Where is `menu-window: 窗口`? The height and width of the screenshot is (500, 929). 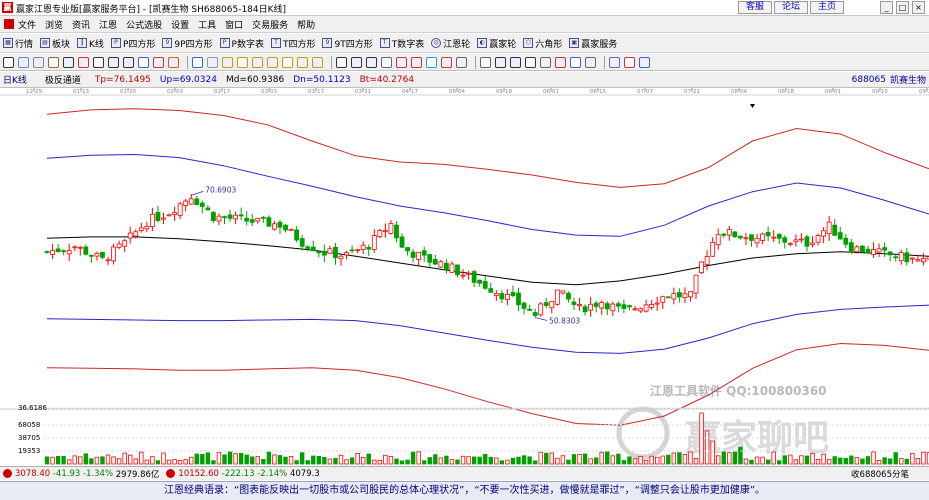 menu-window: 窗口 is located at coordinates (234, 24).